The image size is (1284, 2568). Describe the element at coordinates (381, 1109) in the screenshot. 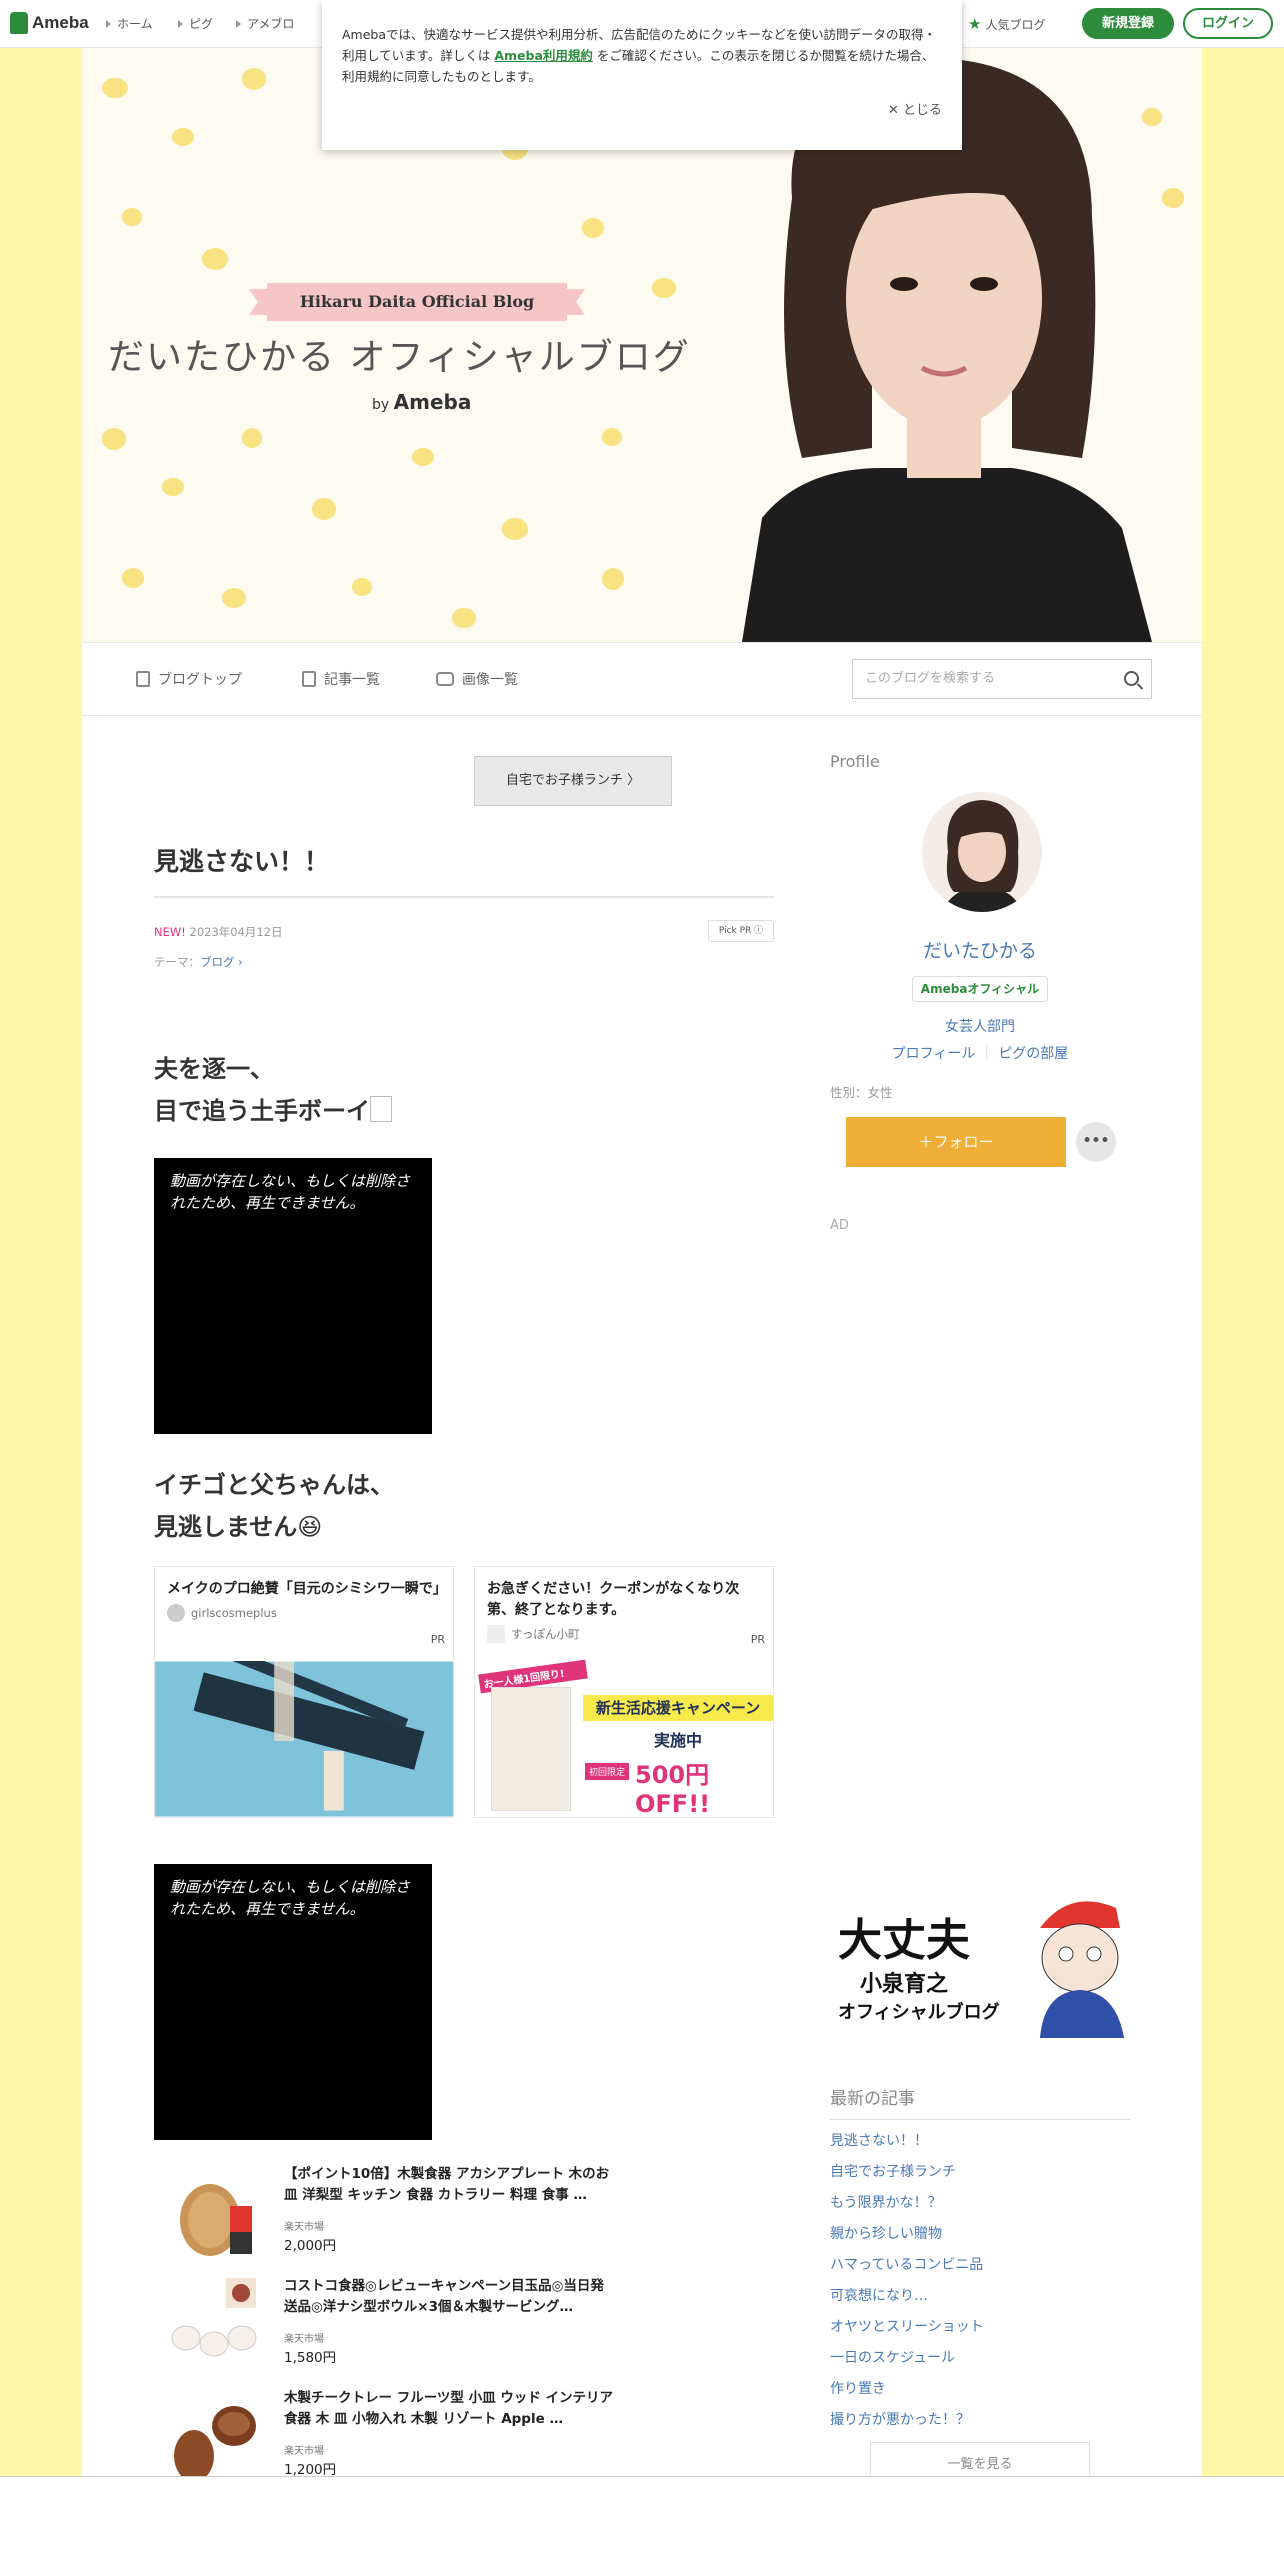

I see `broken-image-icon` at that location.